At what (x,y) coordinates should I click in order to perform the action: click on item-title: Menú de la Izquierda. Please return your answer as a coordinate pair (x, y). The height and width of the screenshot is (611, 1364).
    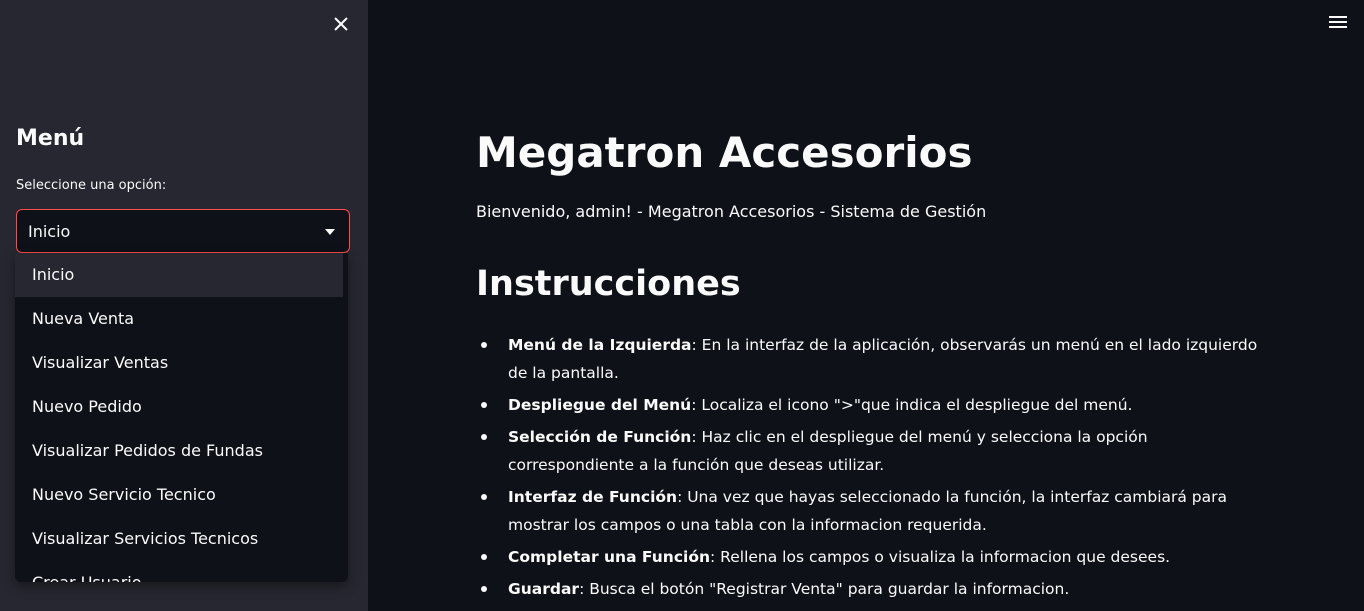
    Looking at the image, I should click on (600, 345).